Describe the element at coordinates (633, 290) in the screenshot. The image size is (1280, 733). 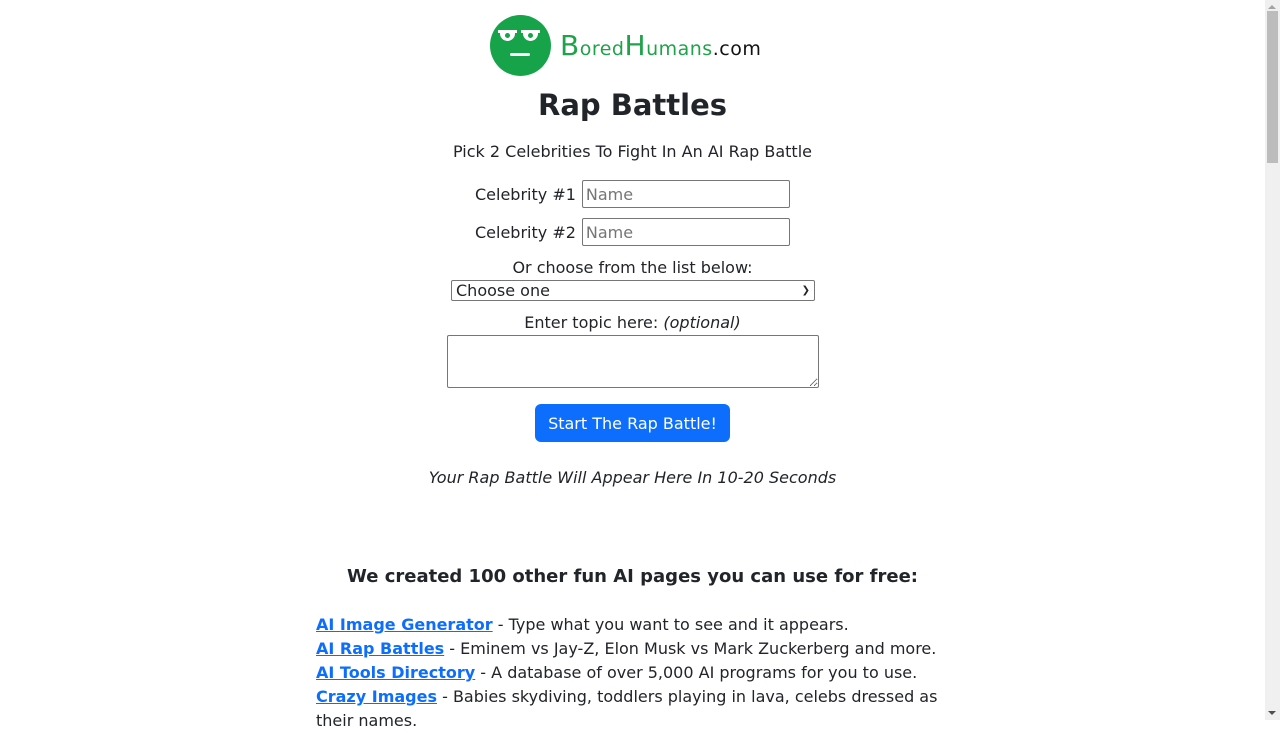
I see `celebrity-pair-select: Choose one ❯` at that location.